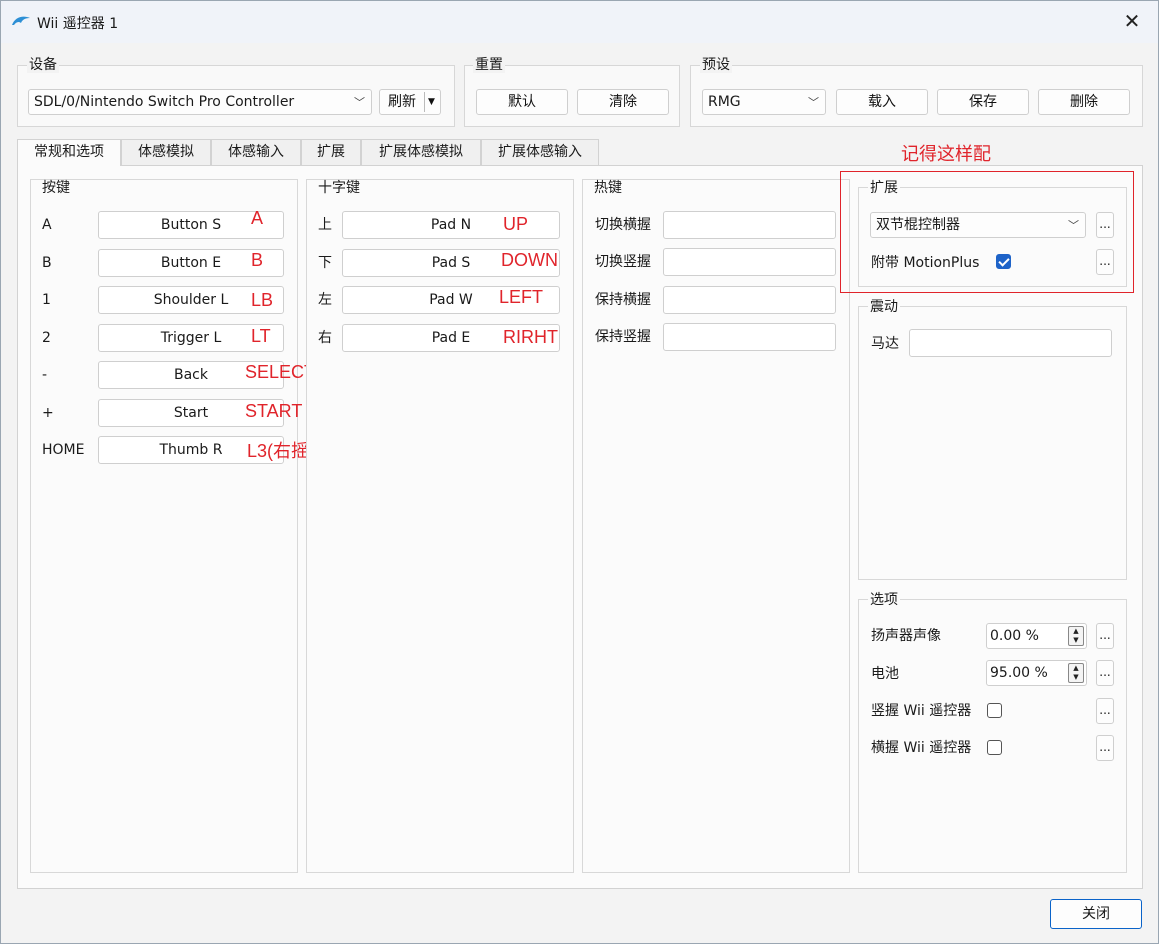  What do you see at coordinates (579, 22) in the screenshot?
I see `title-bar: Wii 遥控器 1 ✕` at bounding box center [579, 22].